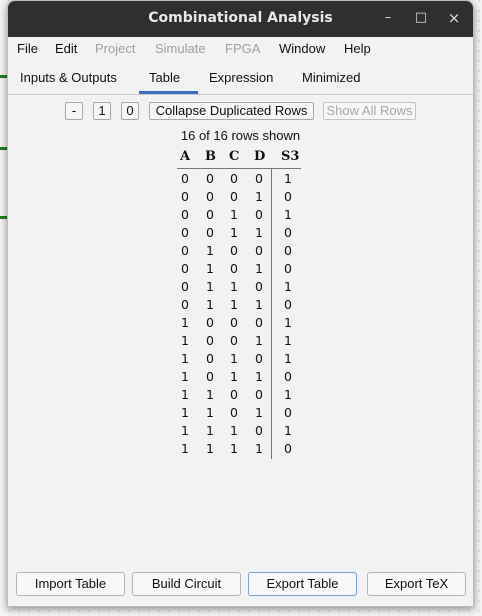 The height and width of the screenshot is (616, 482). I want to click on window-title: Combinational Analysis, so click(240, 18).